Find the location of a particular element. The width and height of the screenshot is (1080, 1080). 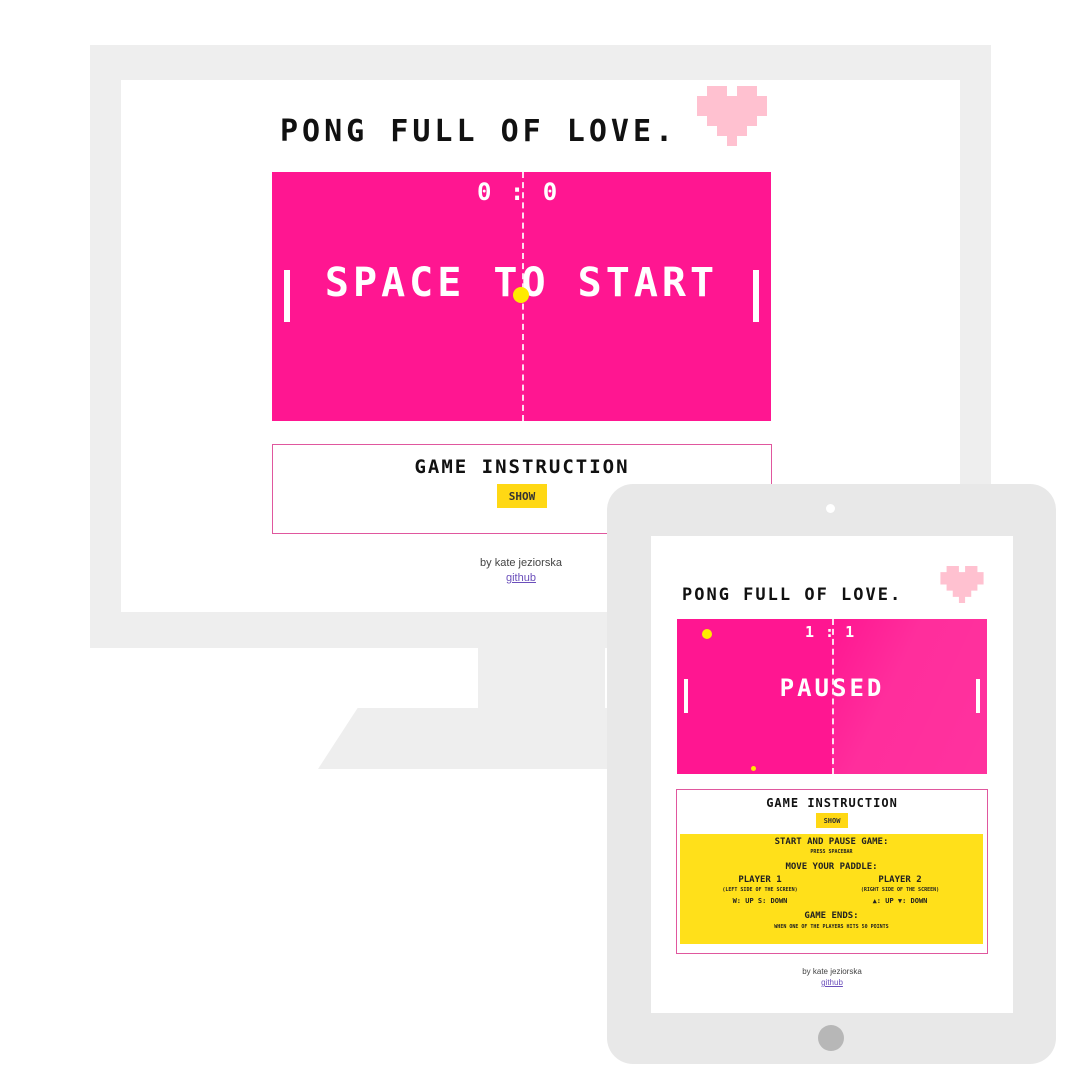

score-display: 0 is located at coordinates (518, 192).